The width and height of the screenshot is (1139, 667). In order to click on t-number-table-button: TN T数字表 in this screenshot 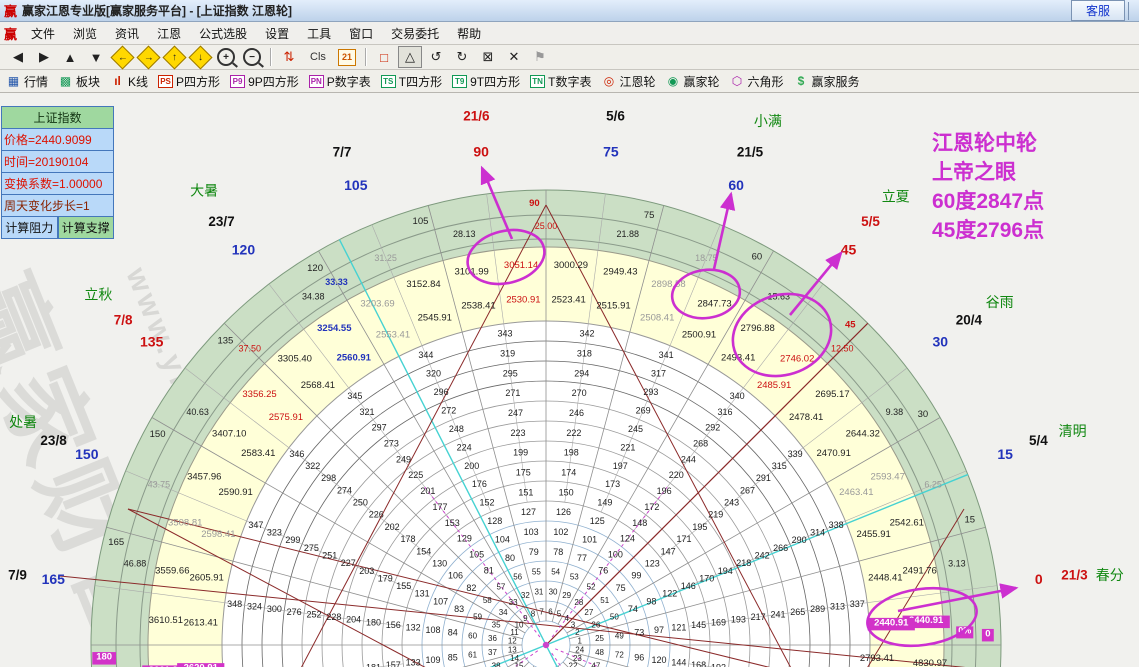, I will do `click(560, 81)`.